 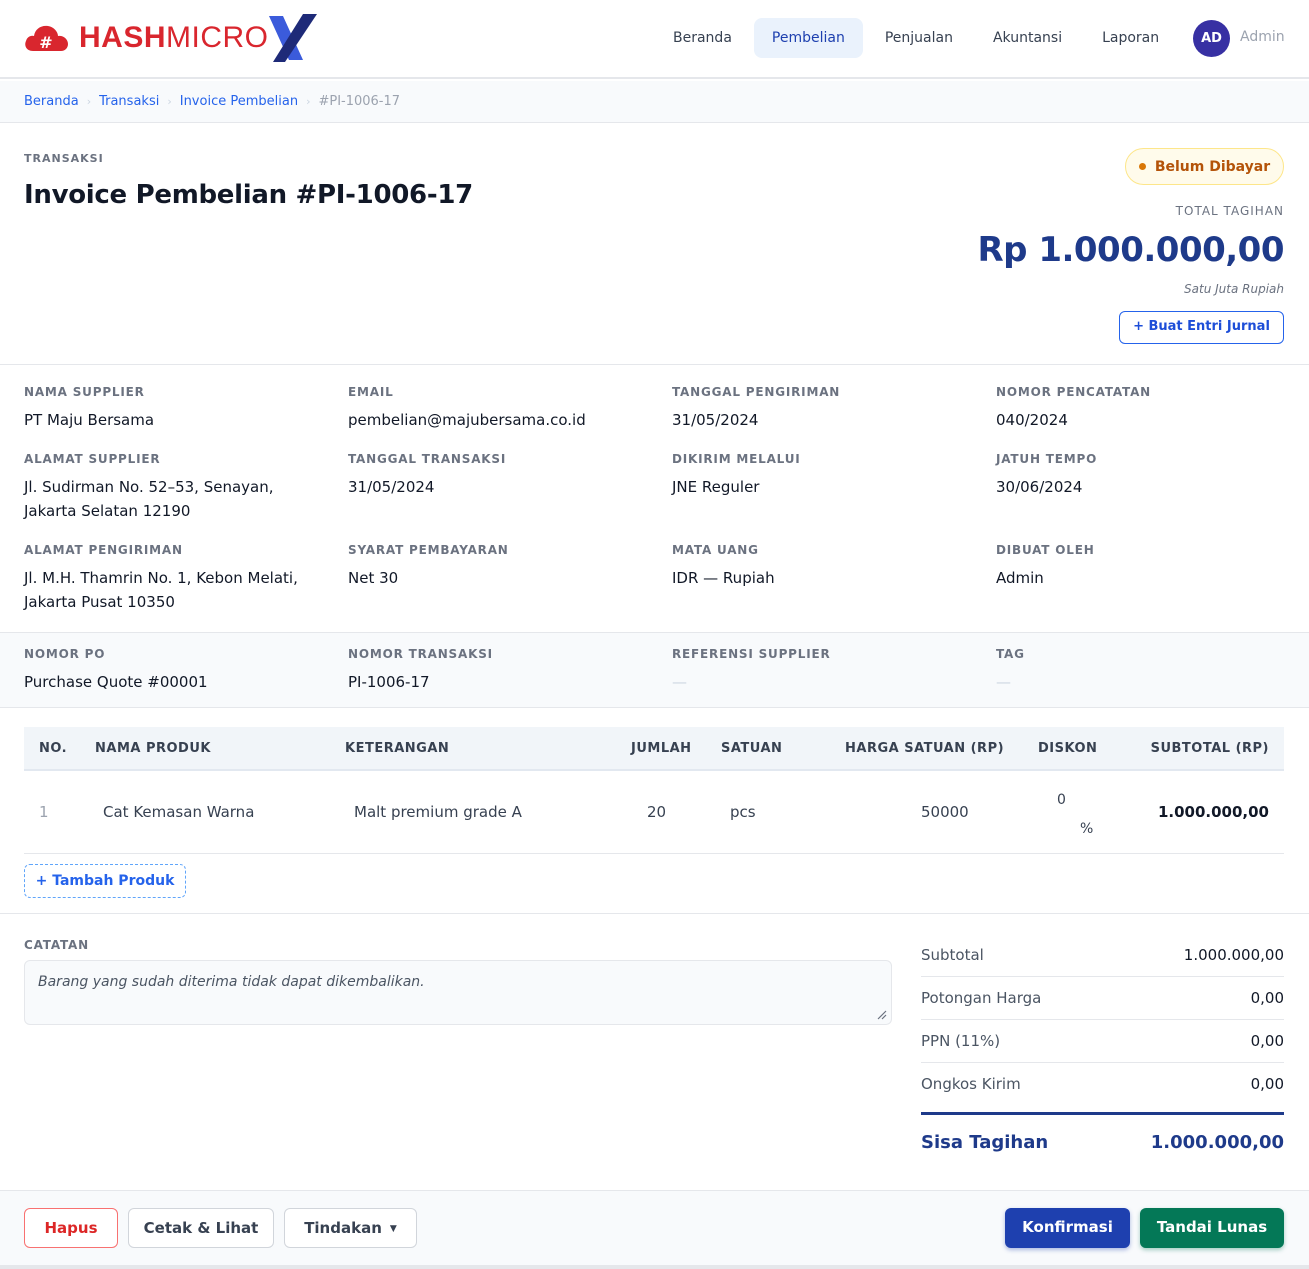 I want to click on balance-due-value: 1.000.000,00, so click(x=1217, y=1142).